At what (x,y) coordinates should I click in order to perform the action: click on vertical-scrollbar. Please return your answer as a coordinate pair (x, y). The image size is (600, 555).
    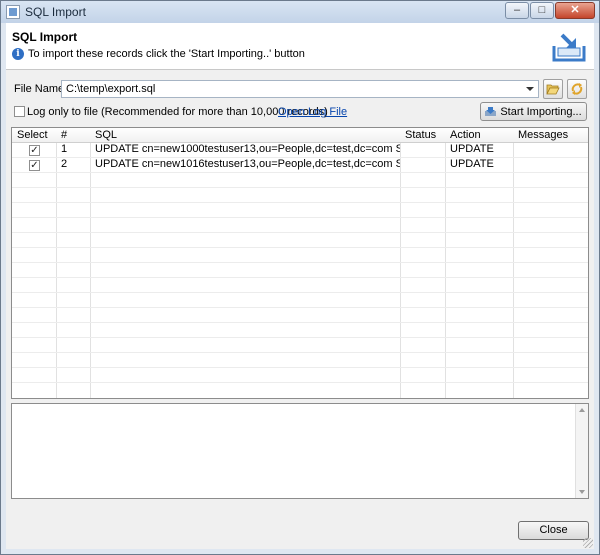
    Looking at the image, I should click on (581, 451).